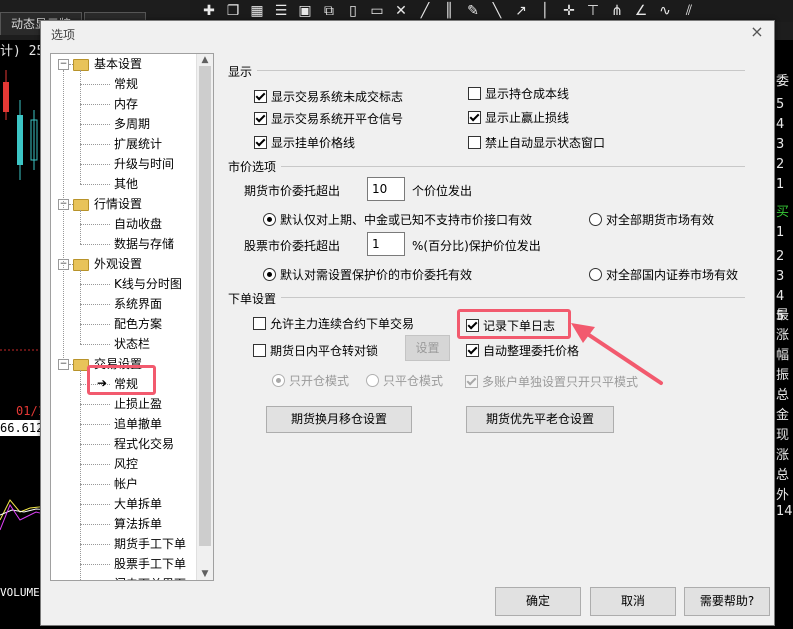 This screenshot has width=793, height=629. What do you see at coordinates (427, 348) in the screenshot?
I see `lock-settings-button: 设置` at bounding box center [427, 348].